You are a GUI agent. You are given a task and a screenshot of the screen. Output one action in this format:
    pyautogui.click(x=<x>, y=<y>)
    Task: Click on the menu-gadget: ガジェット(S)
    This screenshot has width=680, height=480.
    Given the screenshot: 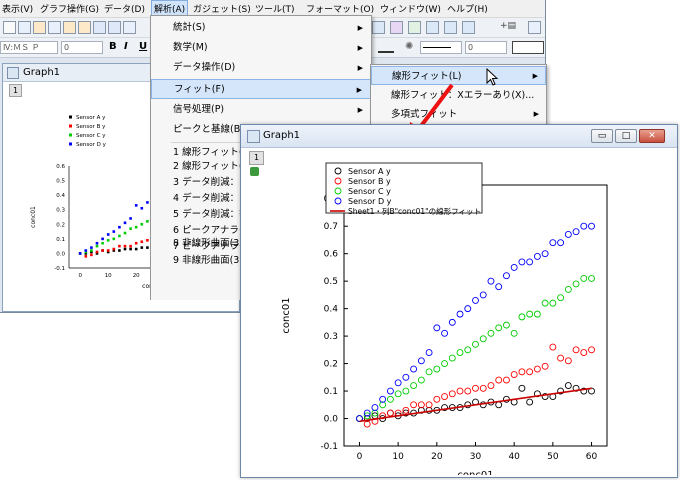 What is the action you would take?
    pyautogui.click(x=222, y=8)
    